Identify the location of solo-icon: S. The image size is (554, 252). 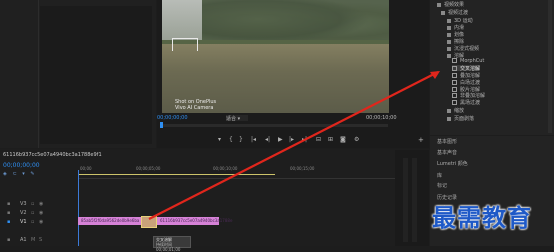
(40, 240).